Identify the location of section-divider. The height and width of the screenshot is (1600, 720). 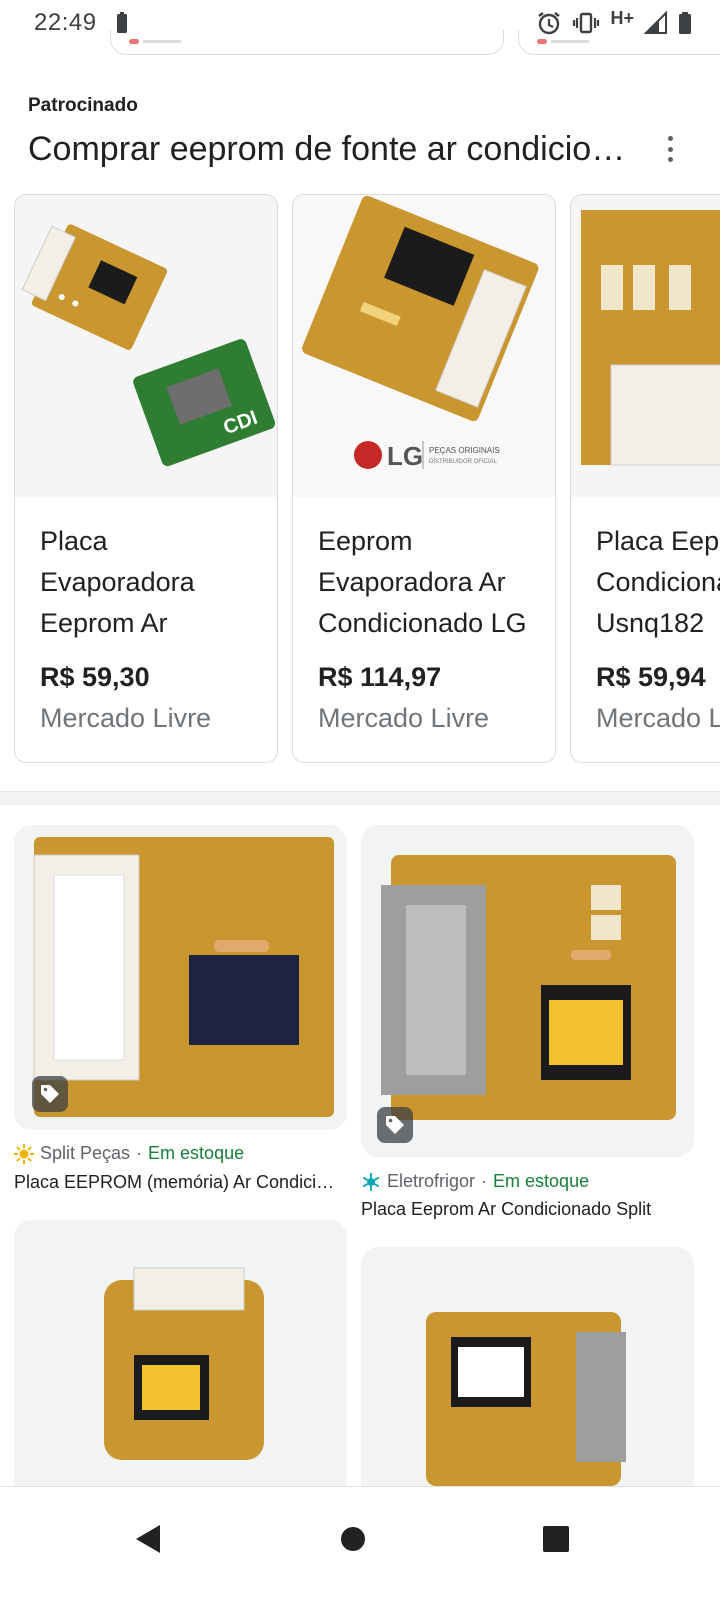
(360, 798).